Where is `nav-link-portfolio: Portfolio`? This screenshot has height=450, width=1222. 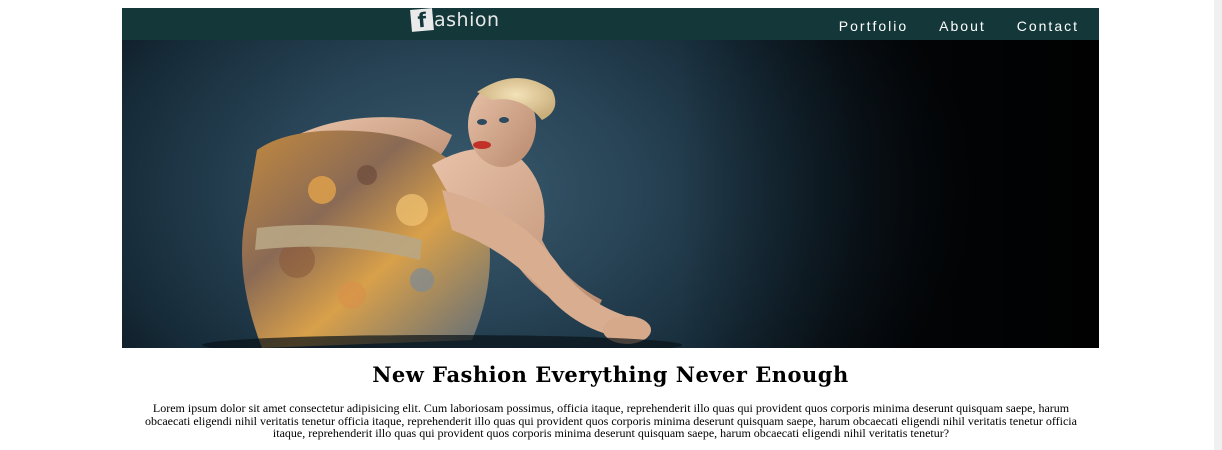 nav-link-portfolio: Portfolio is located at coordinates (873, 26).